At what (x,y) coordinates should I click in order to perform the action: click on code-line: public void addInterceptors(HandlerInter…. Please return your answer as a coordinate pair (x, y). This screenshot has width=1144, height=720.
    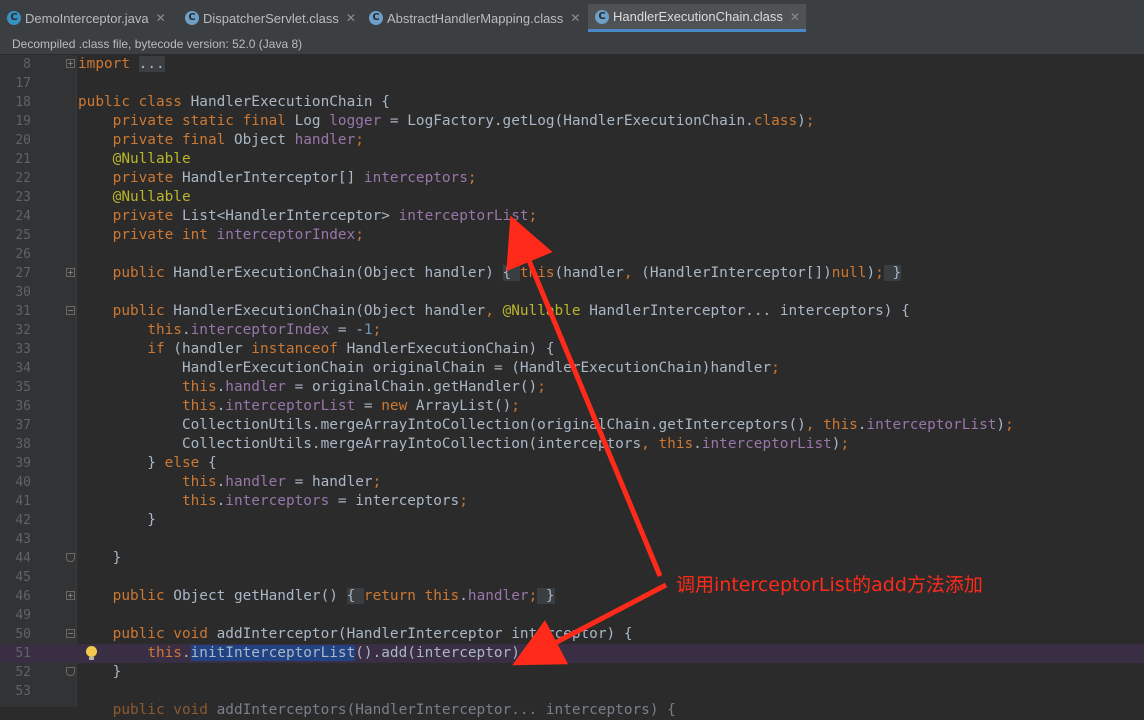
    Looking at the image, I should click on (572, 710).